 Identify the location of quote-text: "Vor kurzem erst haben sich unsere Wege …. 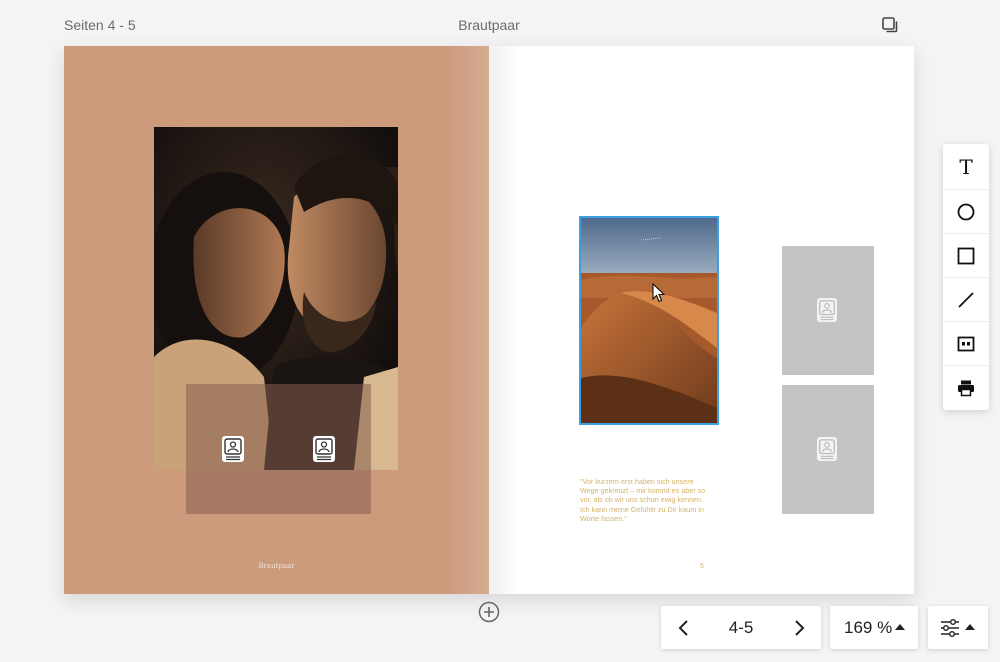
(645, 500).